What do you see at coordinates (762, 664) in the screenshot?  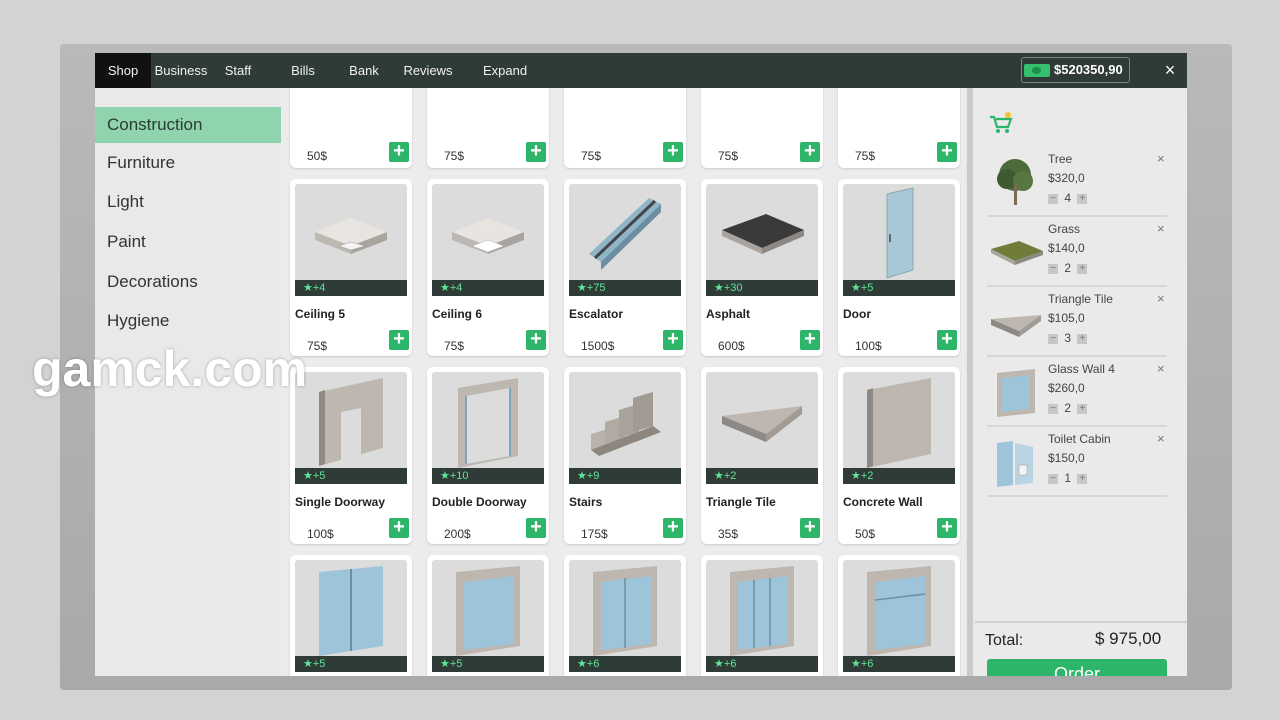 I see `rating-badge: ★+6` at bounding box center [762, 664].